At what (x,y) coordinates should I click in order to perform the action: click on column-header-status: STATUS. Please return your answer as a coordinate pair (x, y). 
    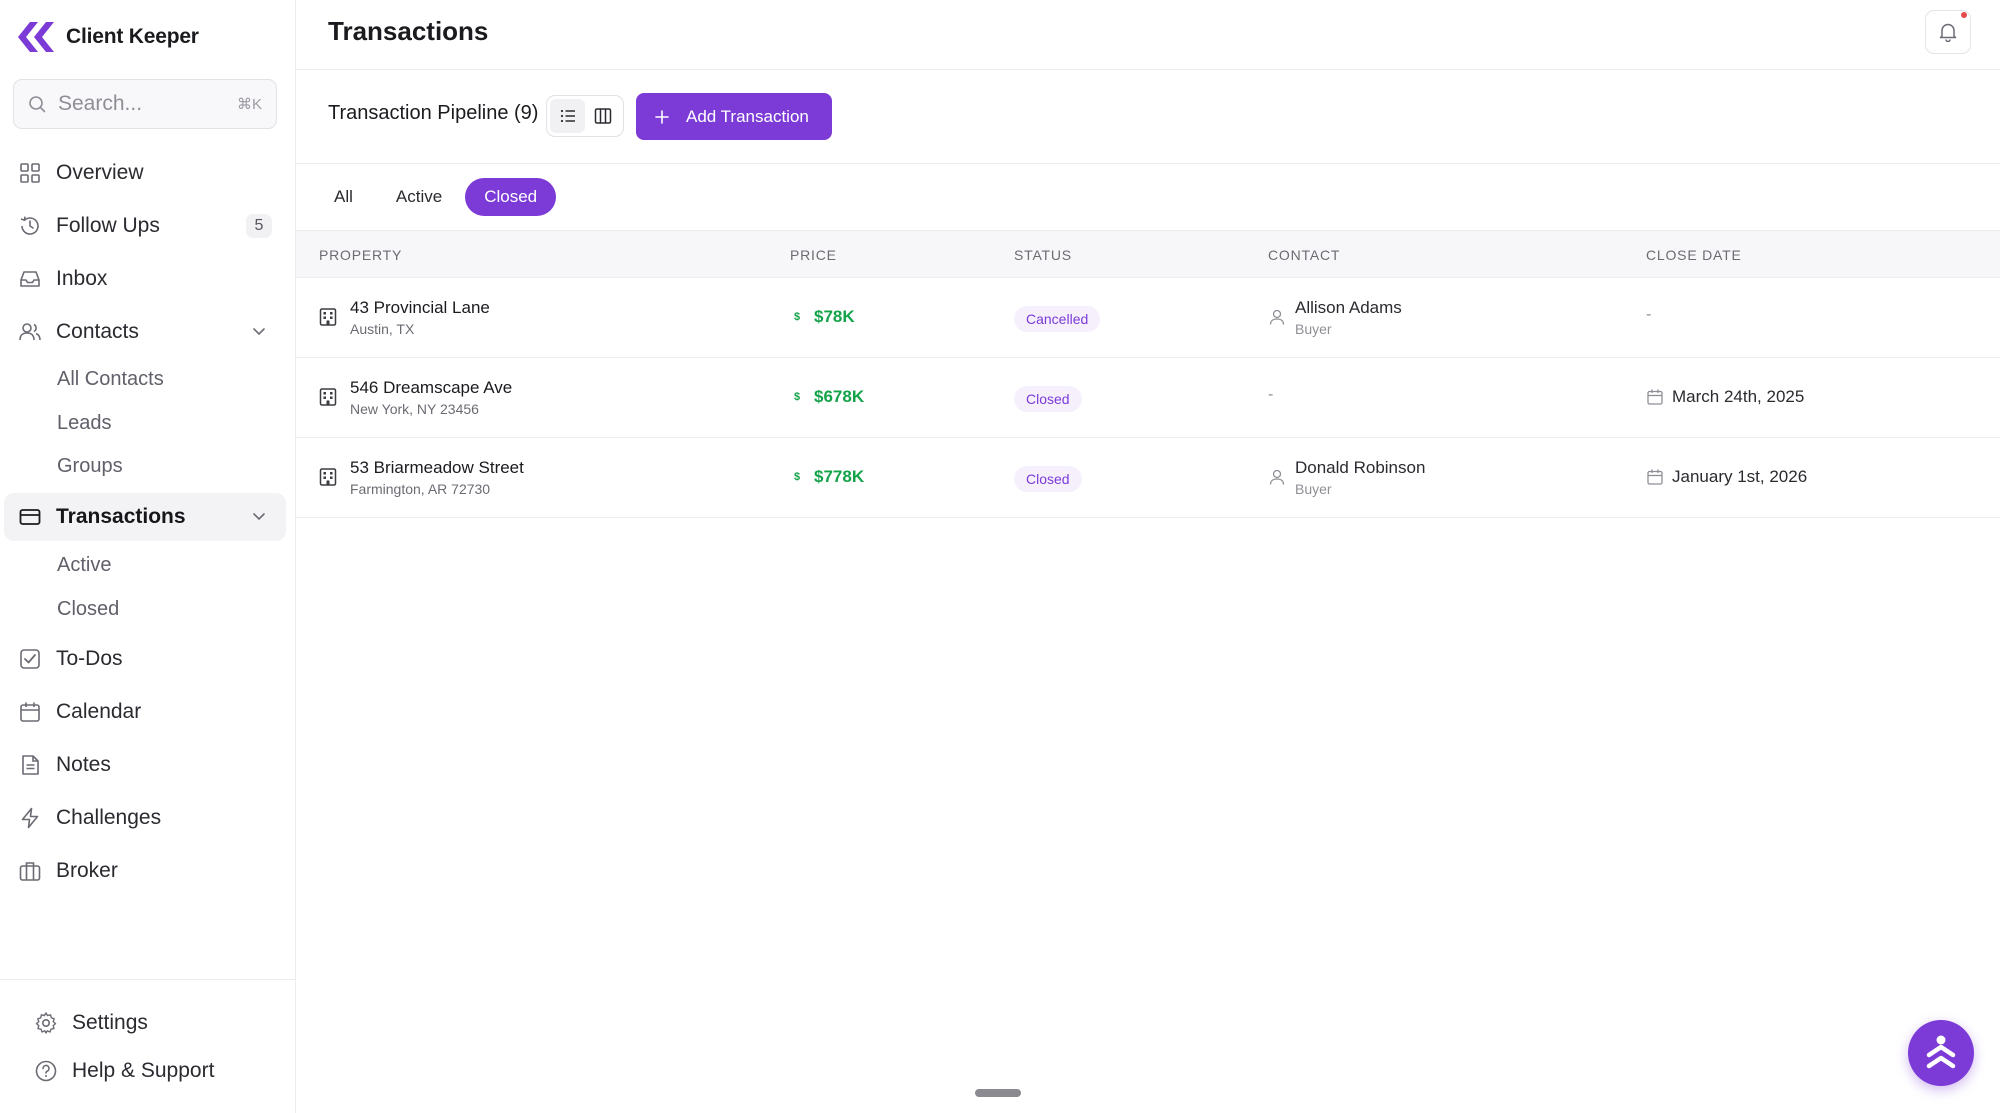
    Looking at the image, I should click on (1043, 255).